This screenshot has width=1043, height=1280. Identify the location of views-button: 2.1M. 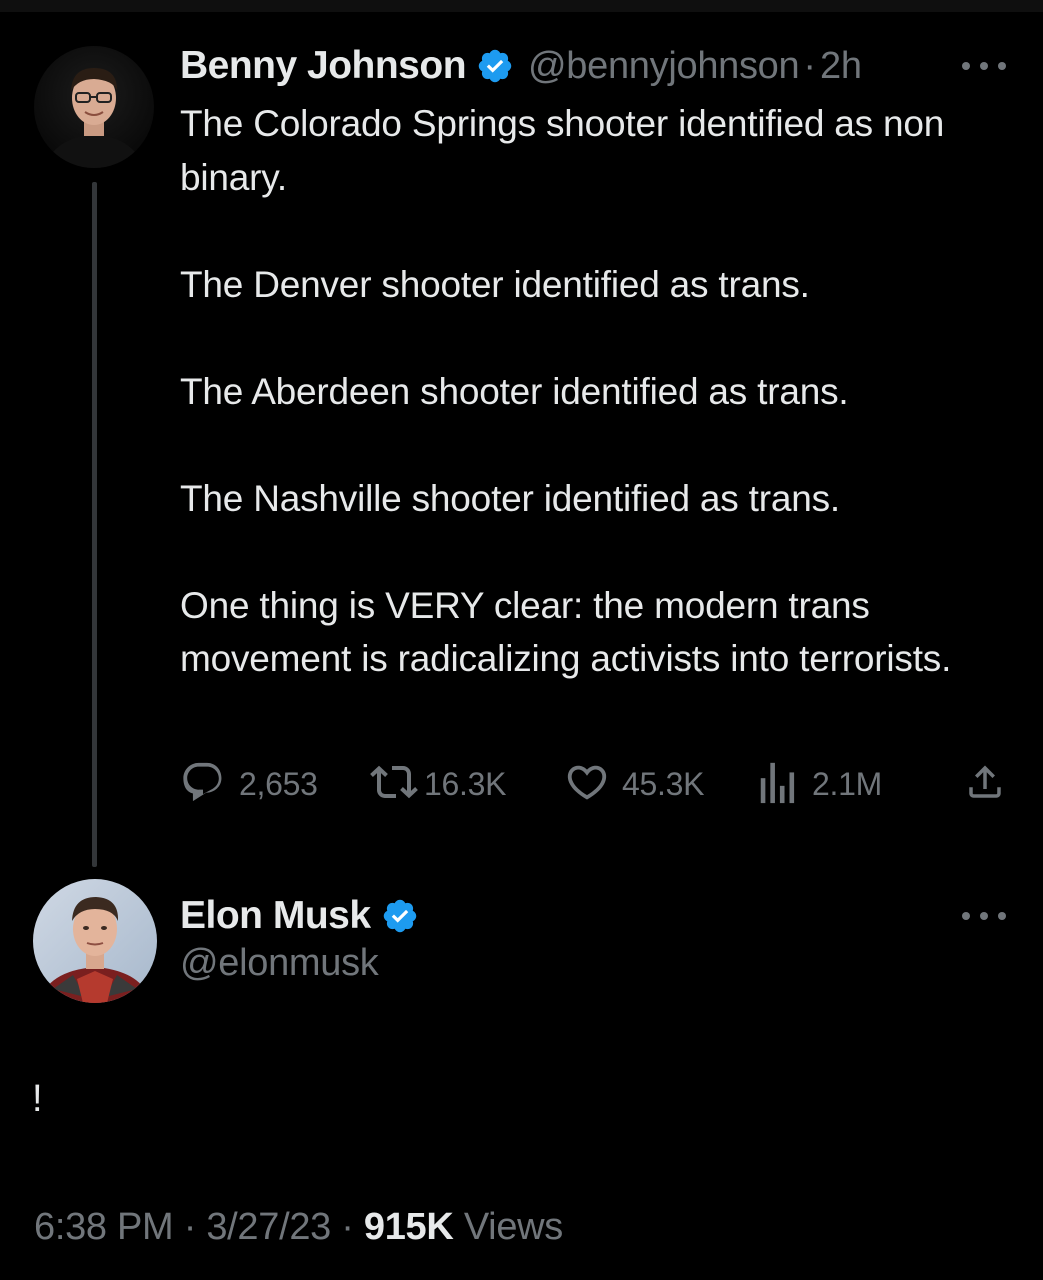
(820, 784).